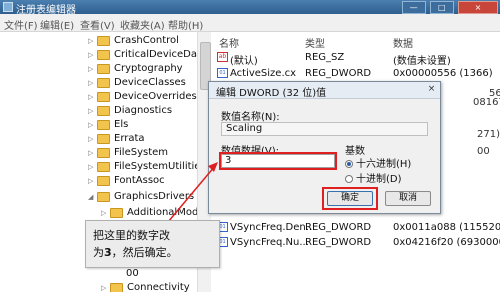 The image size is (500, 292). I want to click on instruction-callout: 把这里的数字改 为3，然后确定。, so click(152, 244).